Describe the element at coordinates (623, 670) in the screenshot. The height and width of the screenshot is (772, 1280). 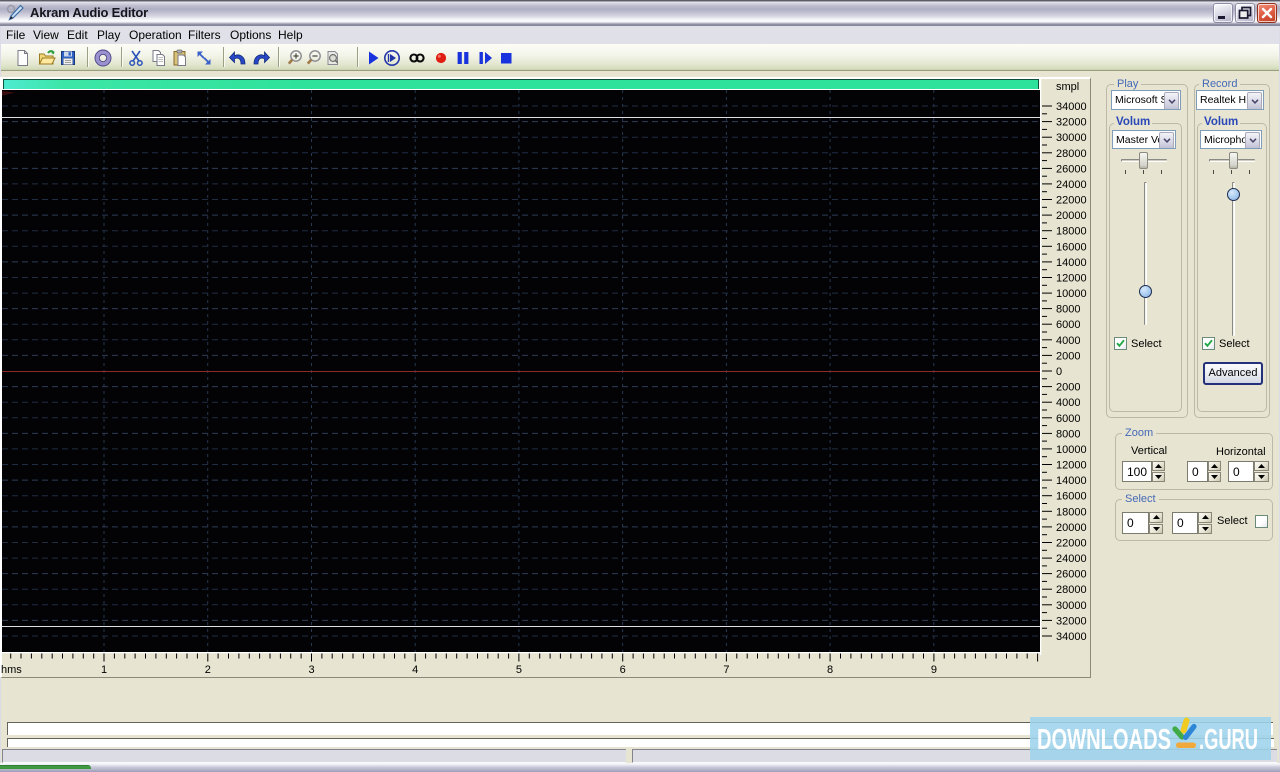
I see `svg-text: 6` at that location.